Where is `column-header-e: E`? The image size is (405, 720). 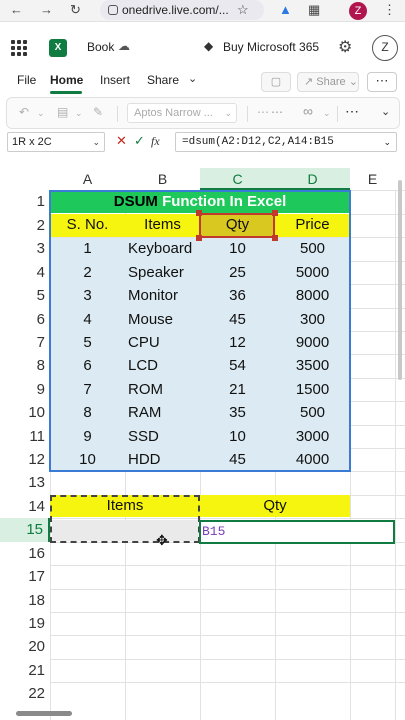 column-header-e: E is located at coordinates (372, 179).